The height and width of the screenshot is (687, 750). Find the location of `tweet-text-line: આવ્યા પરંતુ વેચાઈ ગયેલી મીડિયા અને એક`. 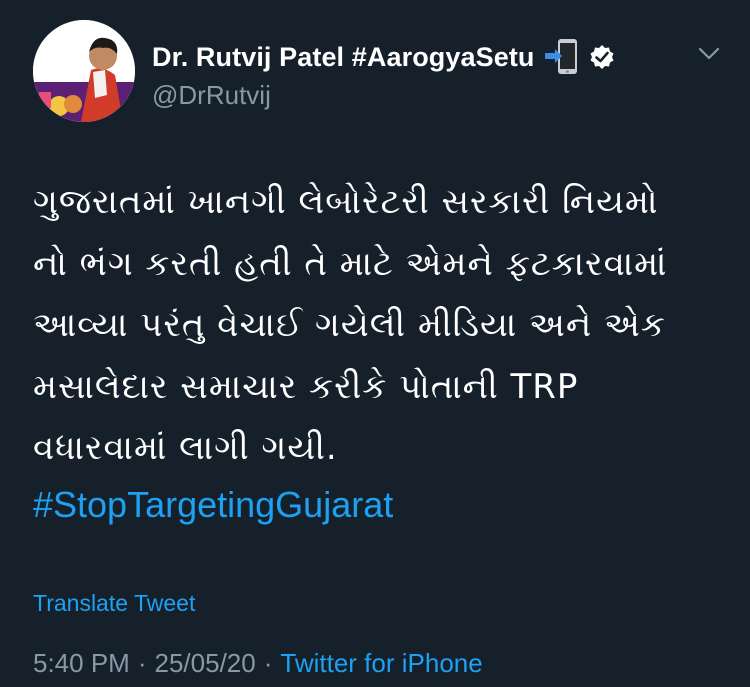

tweet-text-line: આવ્યા પરંતુ વેચાઈ ગયેલી મીડિયા અને એક is located at coordinates (349, 325).